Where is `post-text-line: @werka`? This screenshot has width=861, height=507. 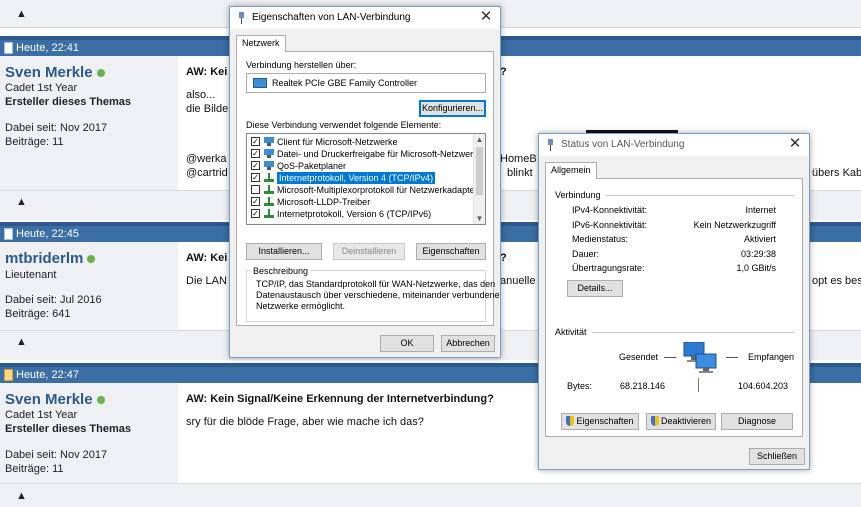
post-text-line: @werka is located at coordinates (206, 159).